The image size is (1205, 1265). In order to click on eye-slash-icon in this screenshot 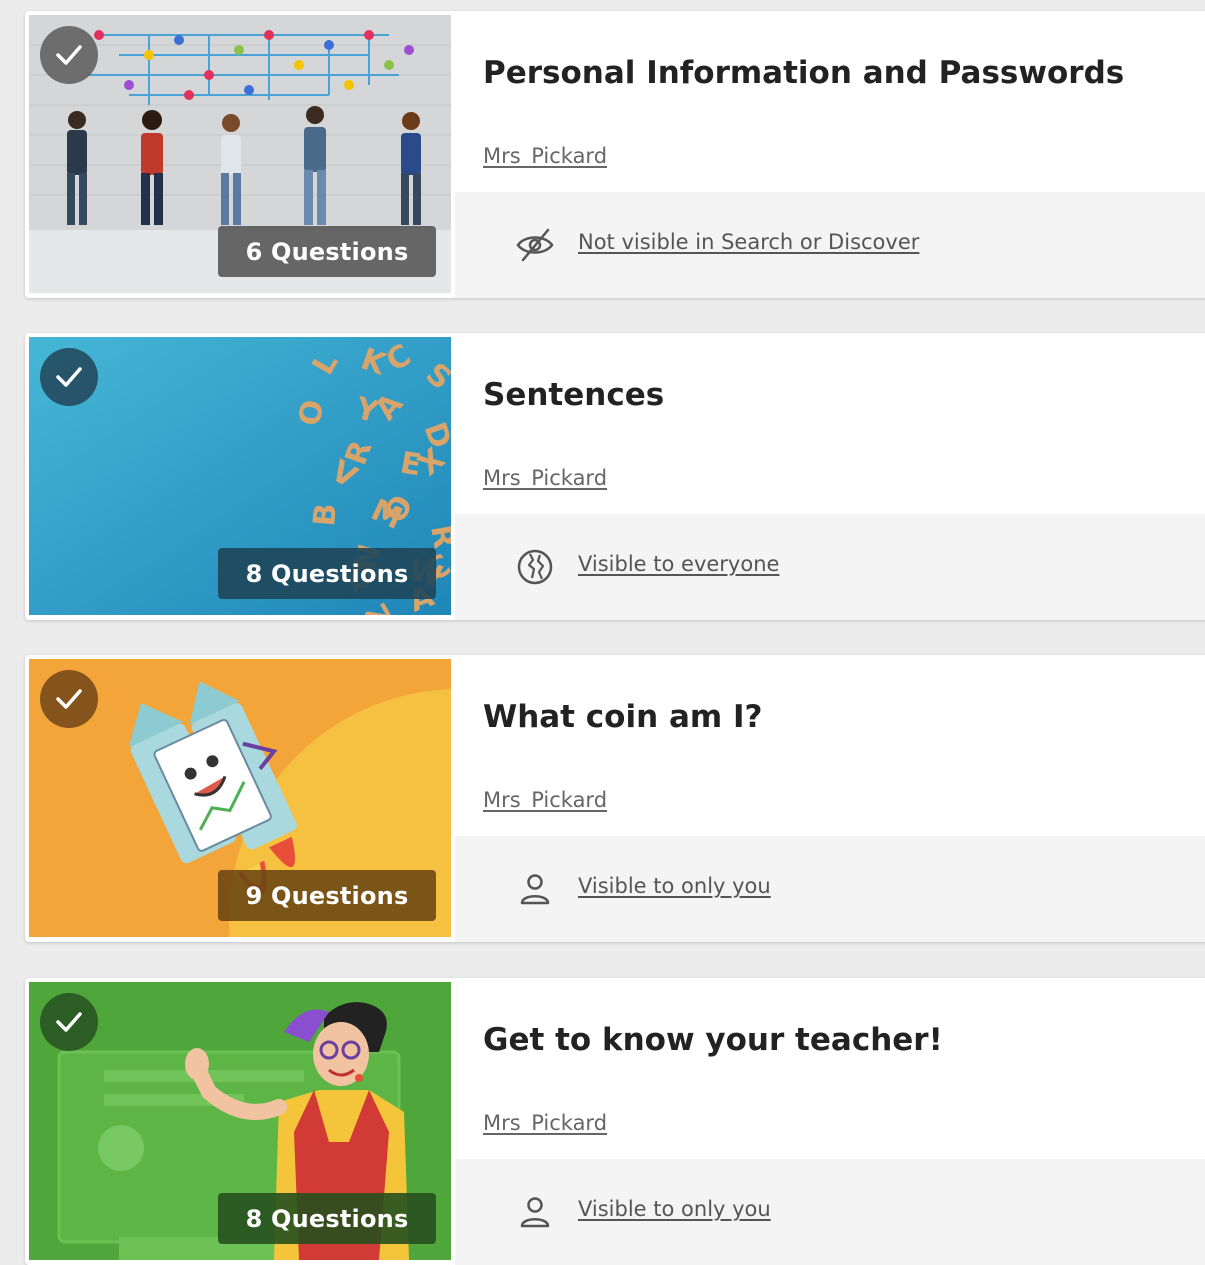, I will do `click(535, 245)`.